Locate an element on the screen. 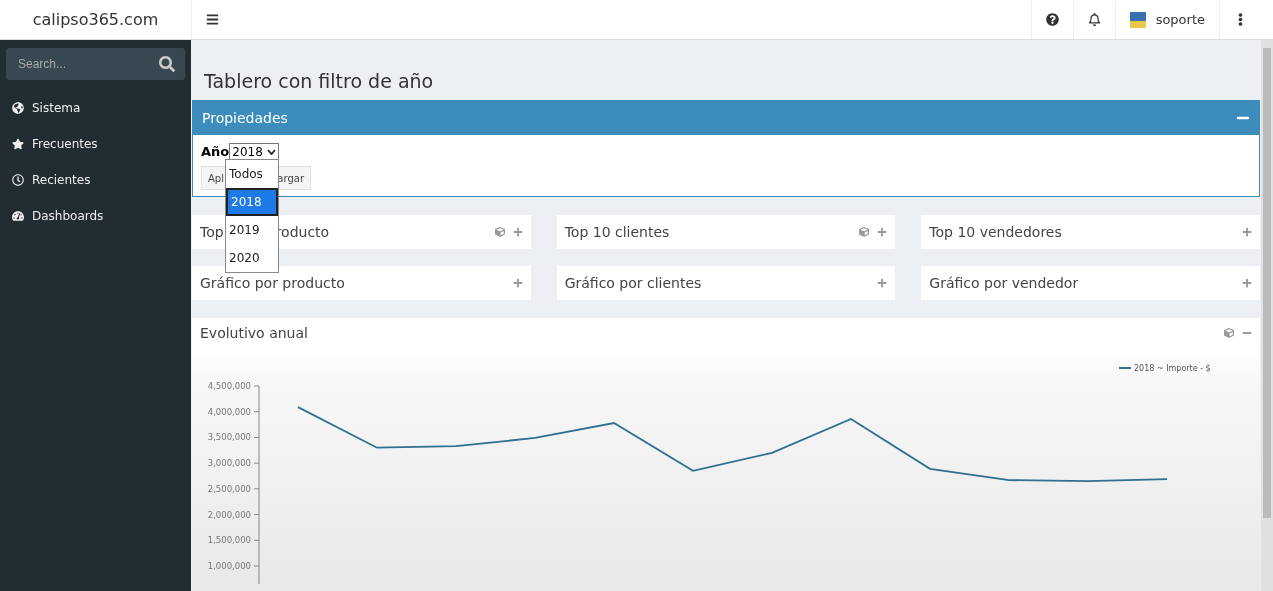  card-title: Top is located at coordinates (212, 232).